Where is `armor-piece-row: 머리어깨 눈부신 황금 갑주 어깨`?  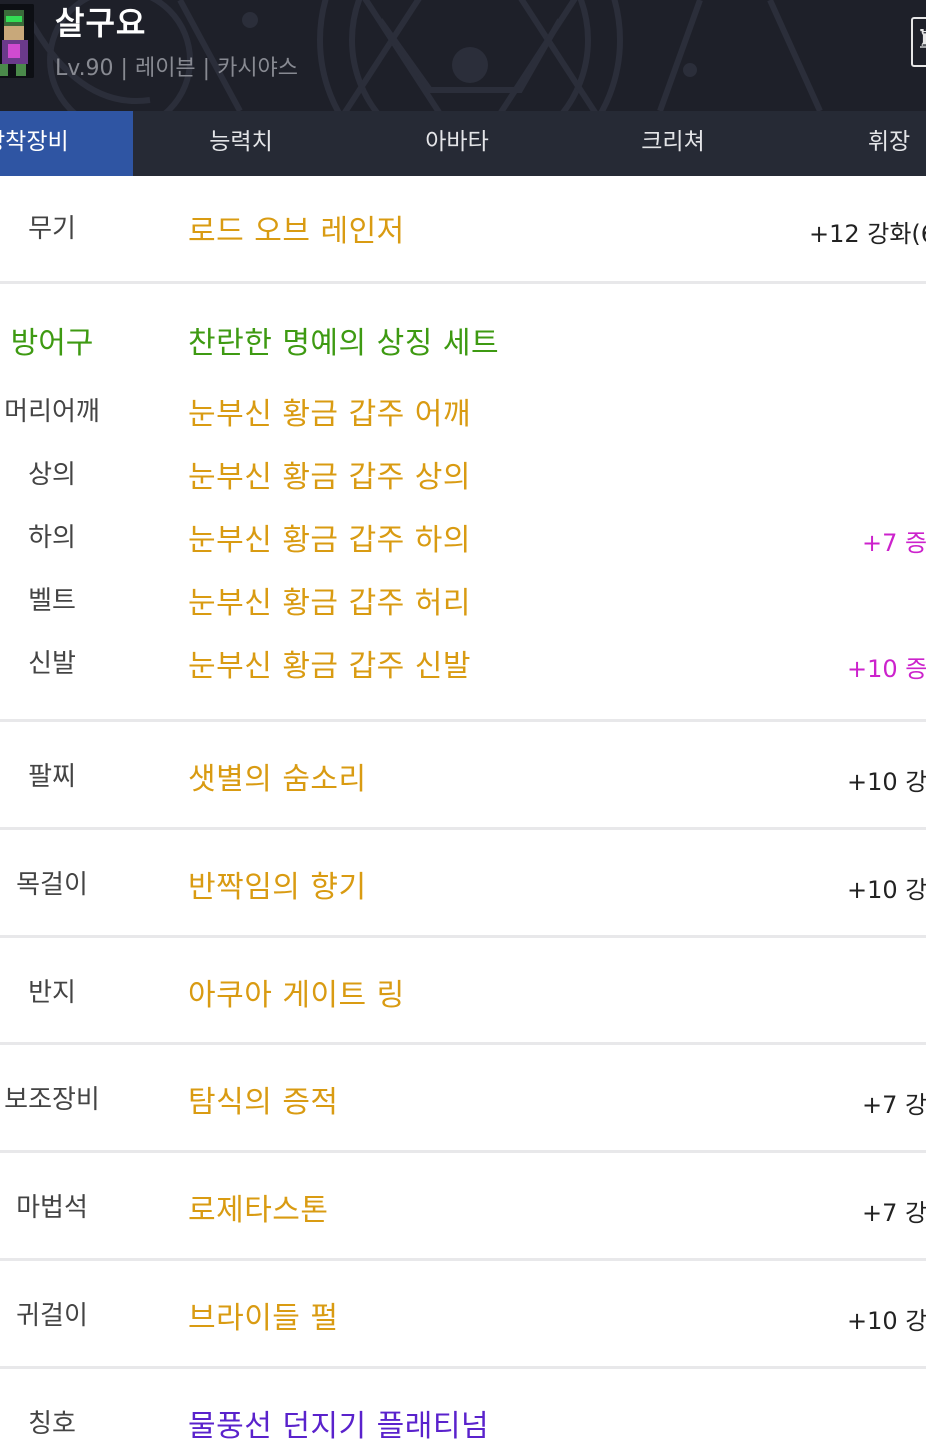 armor-piece-row: 머리어깨 눈부신 황금 갑주 어깨 is located at coordinates (463, 410).